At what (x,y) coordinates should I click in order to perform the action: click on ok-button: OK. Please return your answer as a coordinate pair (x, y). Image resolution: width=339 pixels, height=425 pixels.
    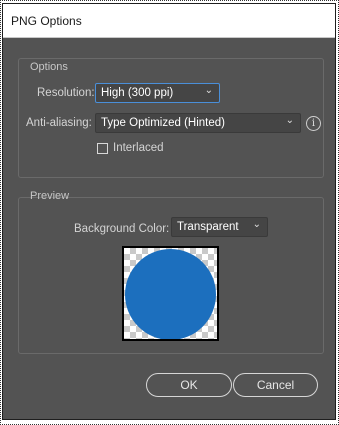
    Looking at the image, I should click on (189, 385).